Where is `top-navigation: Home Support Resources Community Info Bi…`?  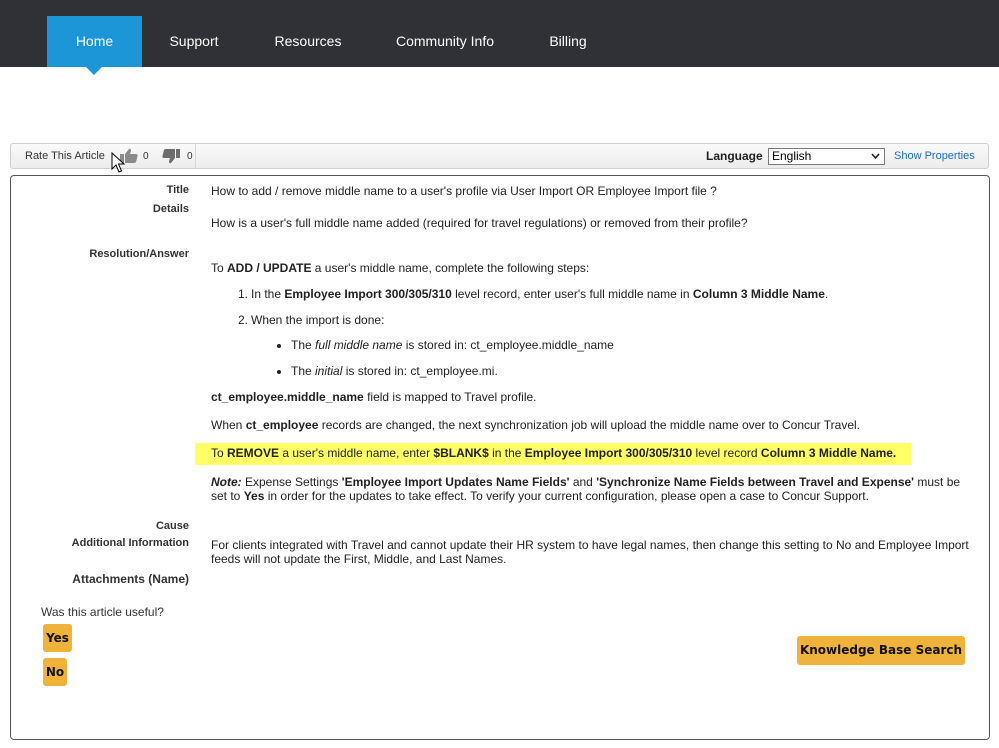 top-navigation: Home Support Resources Community Info Bi… is located at coordinates (499, 33).